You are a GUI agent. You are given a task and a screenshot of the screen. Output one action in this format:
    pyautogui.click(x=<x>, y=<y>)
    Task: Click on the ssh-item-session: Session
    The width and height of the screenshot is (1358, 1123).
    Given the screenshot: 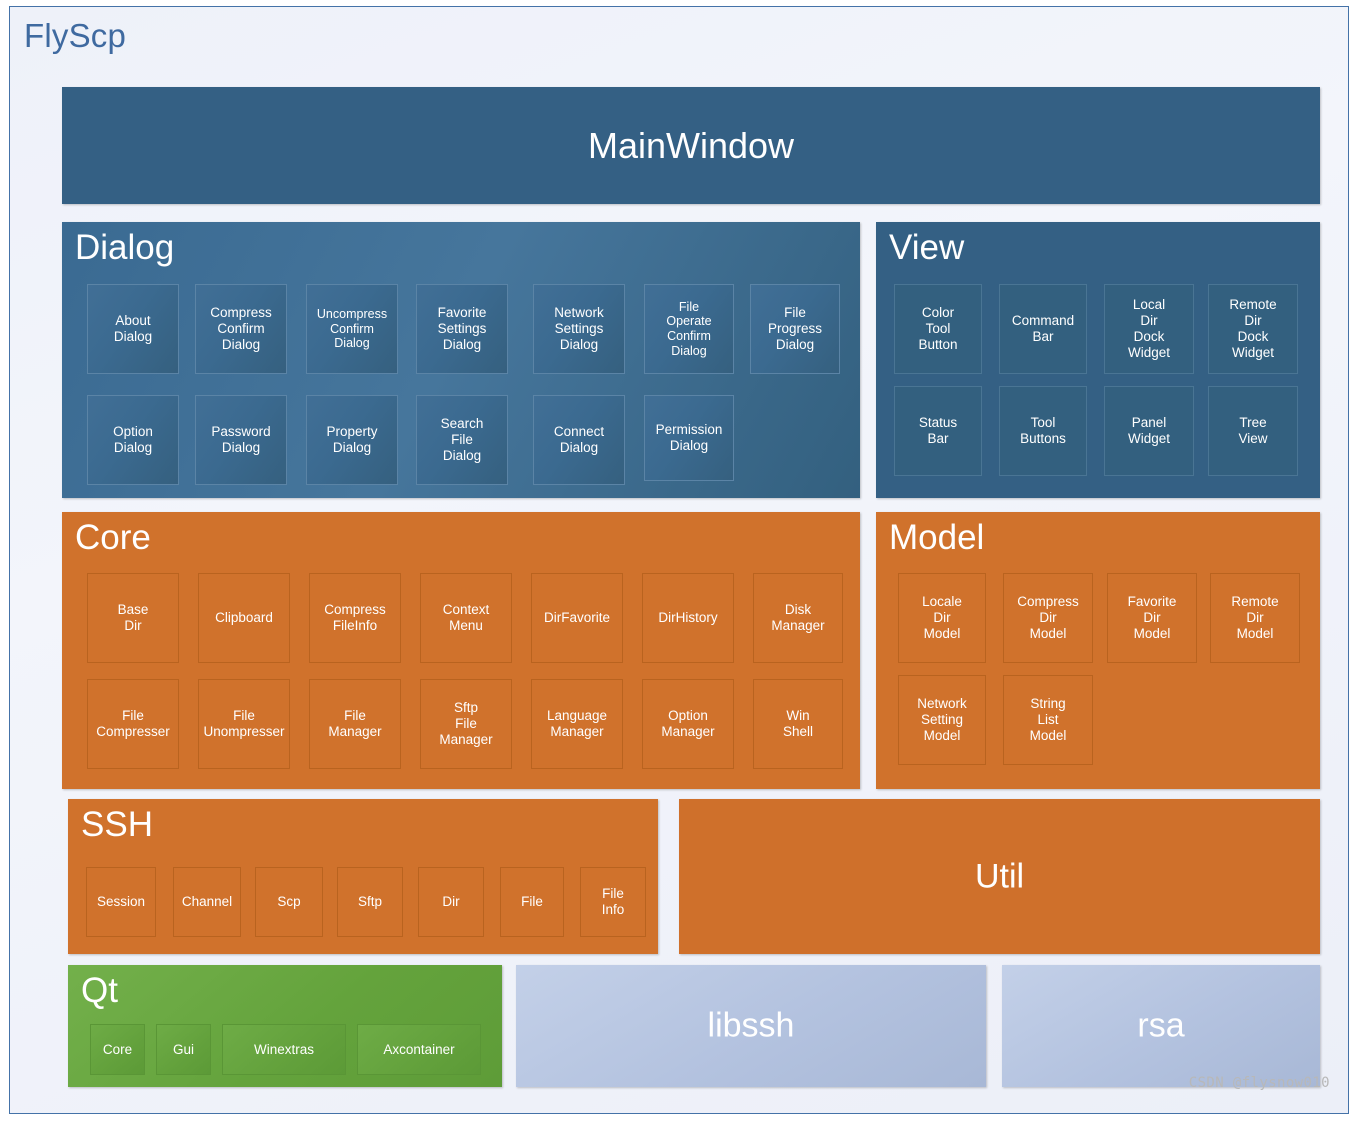 What is the action you would take?
    pyautogui.click(x=121, y=902)
    